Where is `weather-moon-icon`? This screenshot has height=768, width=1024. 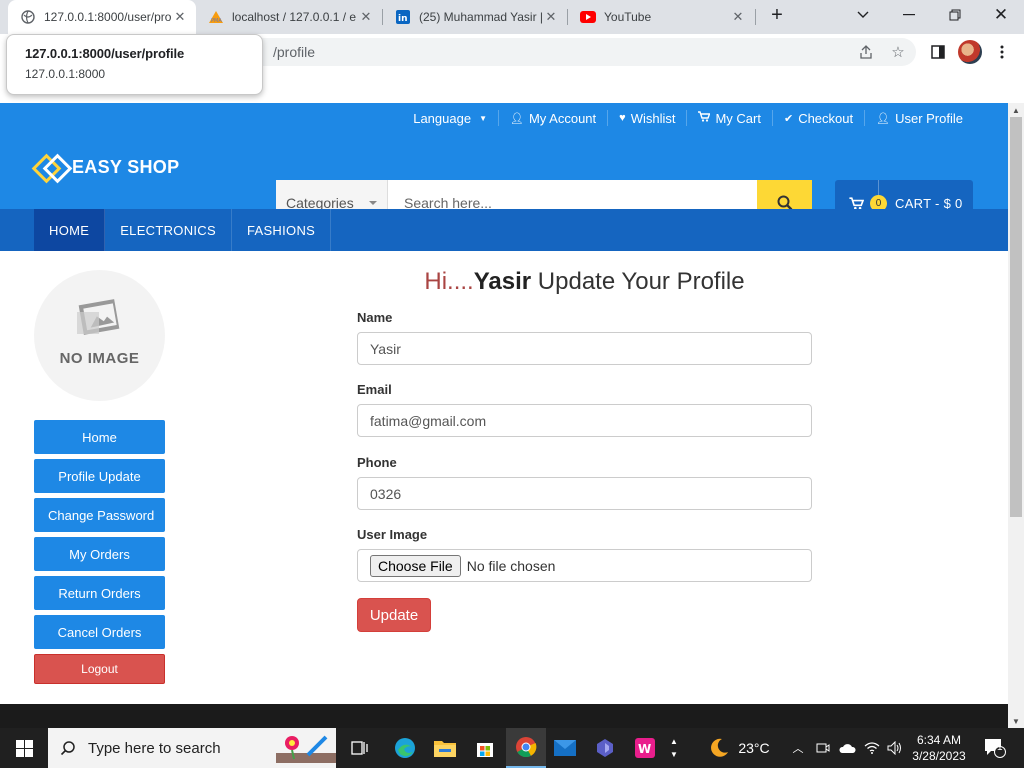 weather-moon-icon is located at coordinates (719, 748).